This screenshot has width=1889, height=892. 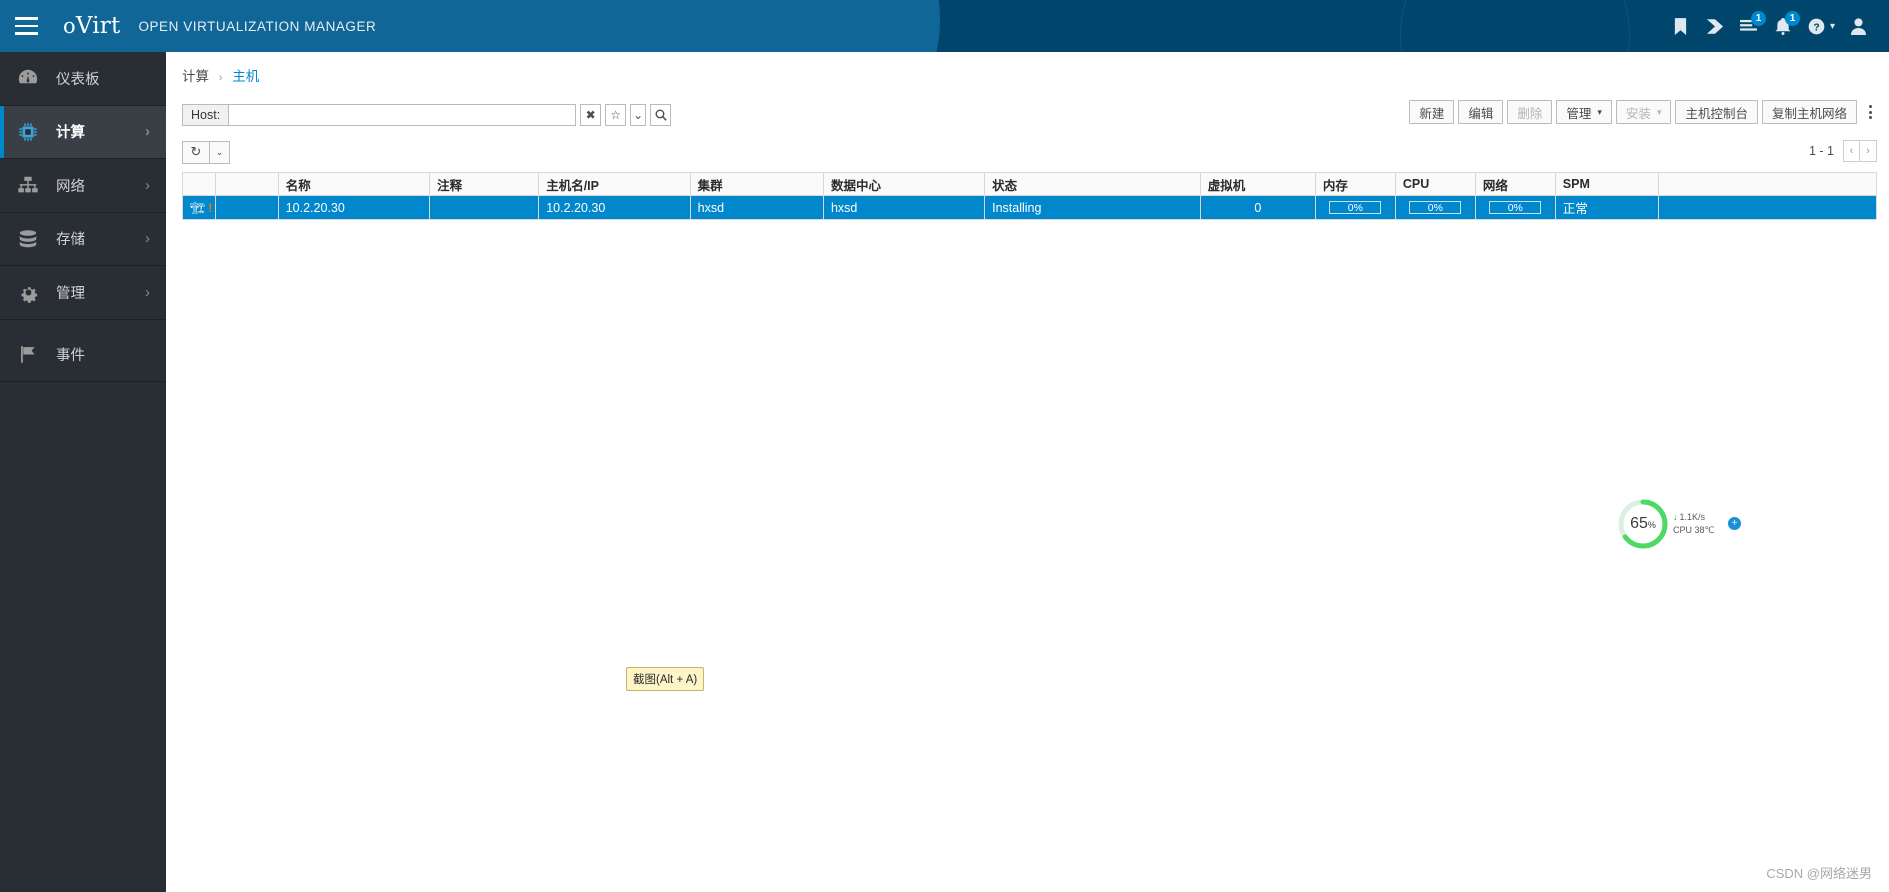 What do you see at coordinates (1092, 207) in the screenshot?
I see `cell-status: Installing` at bounding box center [1092, 207].